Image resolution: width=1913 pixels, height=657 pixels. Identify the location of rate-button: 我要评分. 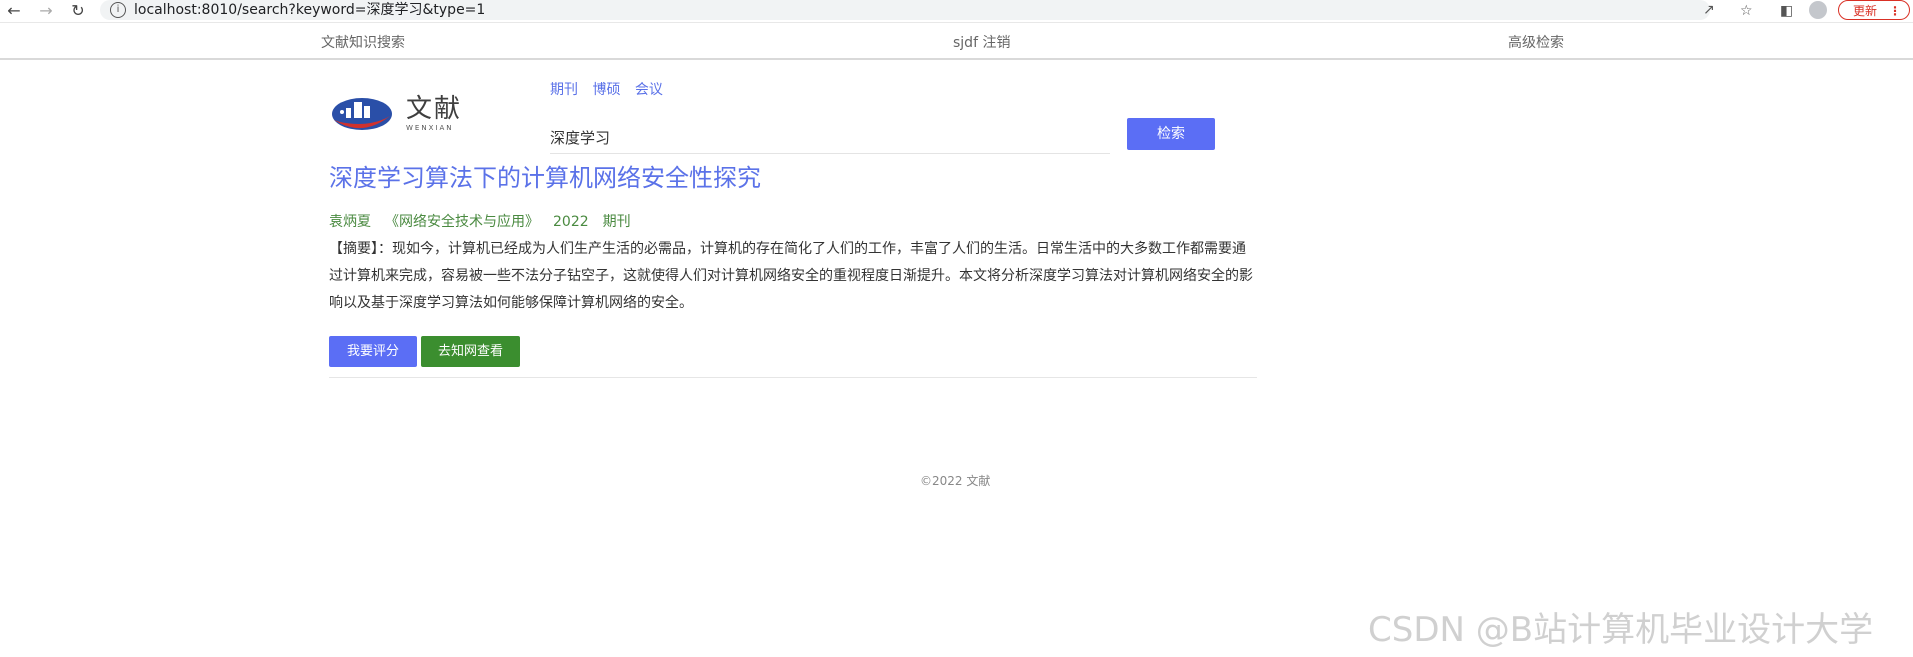
(373, 351).